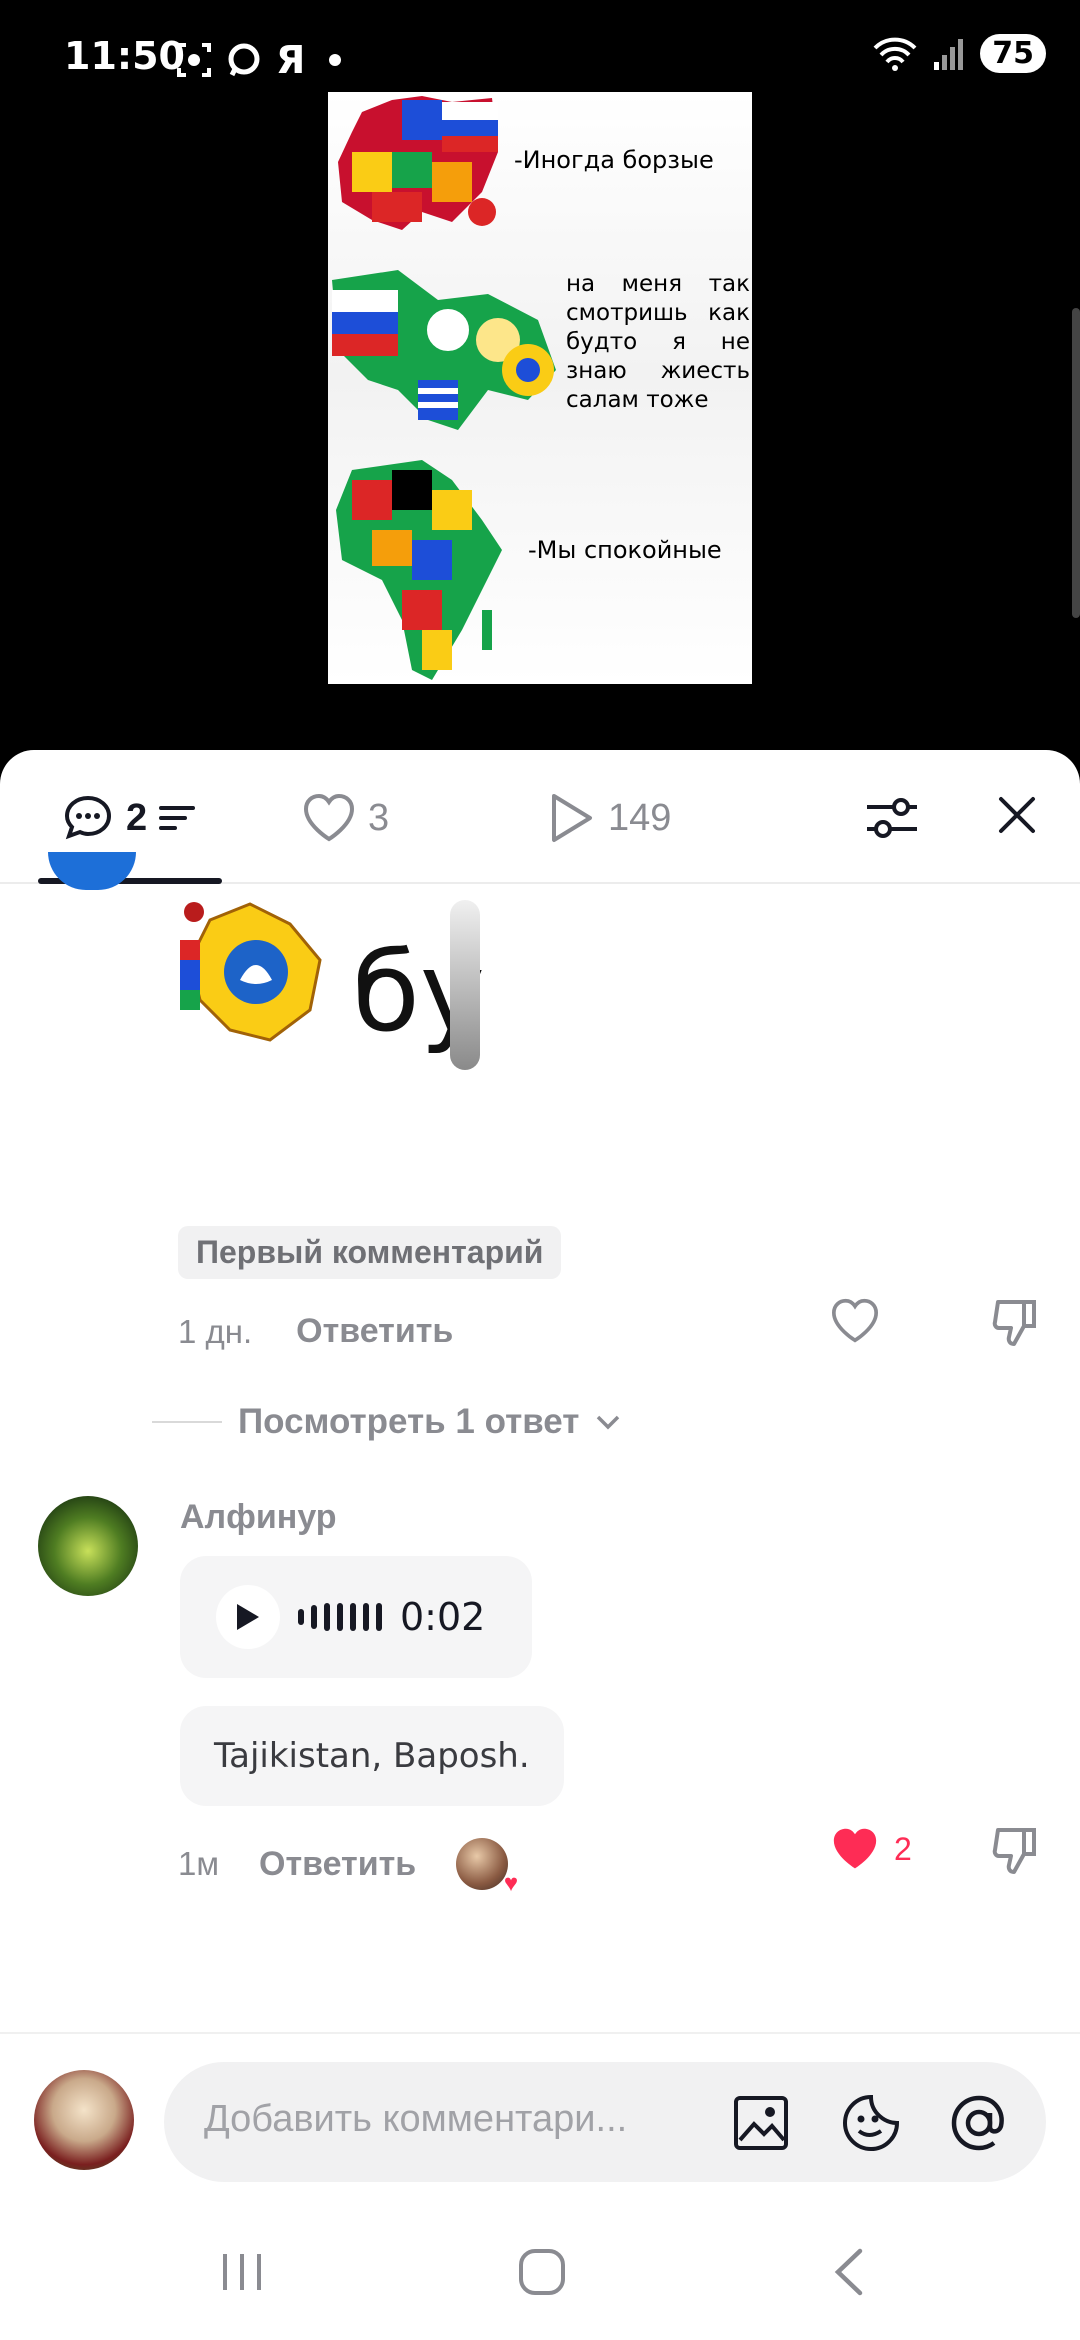 This screenshot has width=1080, height=2340. Describe the element at coordinates (199, 1863) in the screenshot. I see `comment-time: 1м` at that location.